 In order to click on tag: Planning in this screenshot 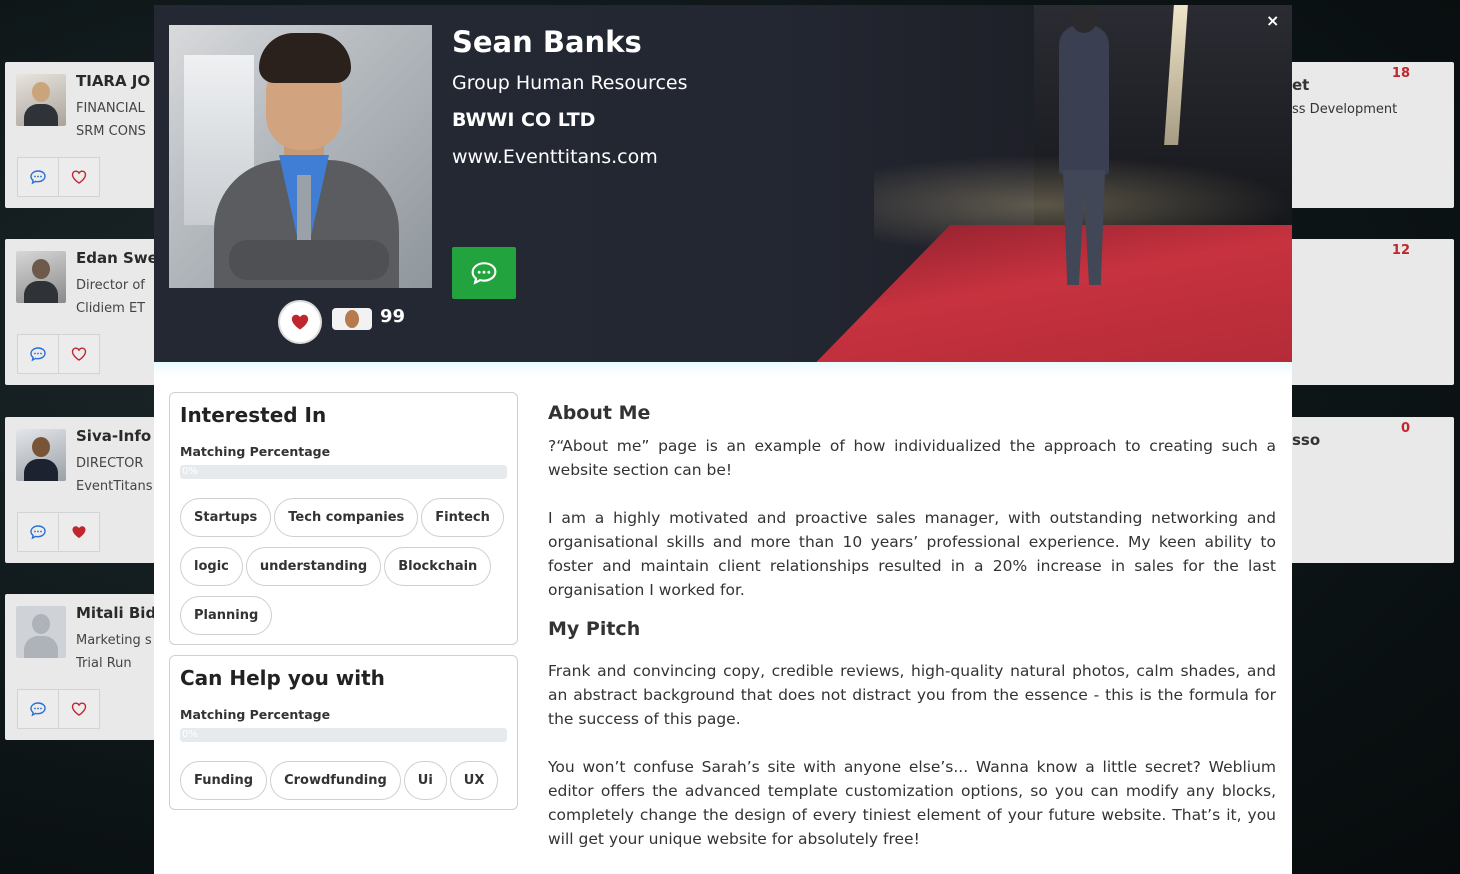, I will do `click(226, 615)`.